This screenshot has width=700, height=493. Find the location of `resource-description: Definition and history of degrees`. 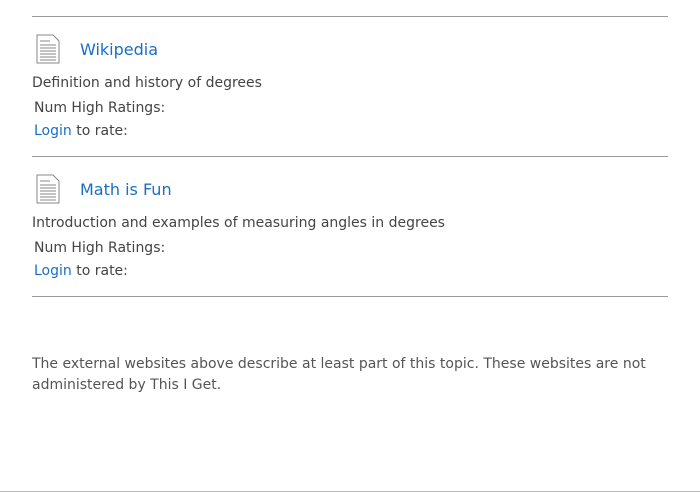

resource-description: Definition and history of degrees is located at coordinates (147, 83).